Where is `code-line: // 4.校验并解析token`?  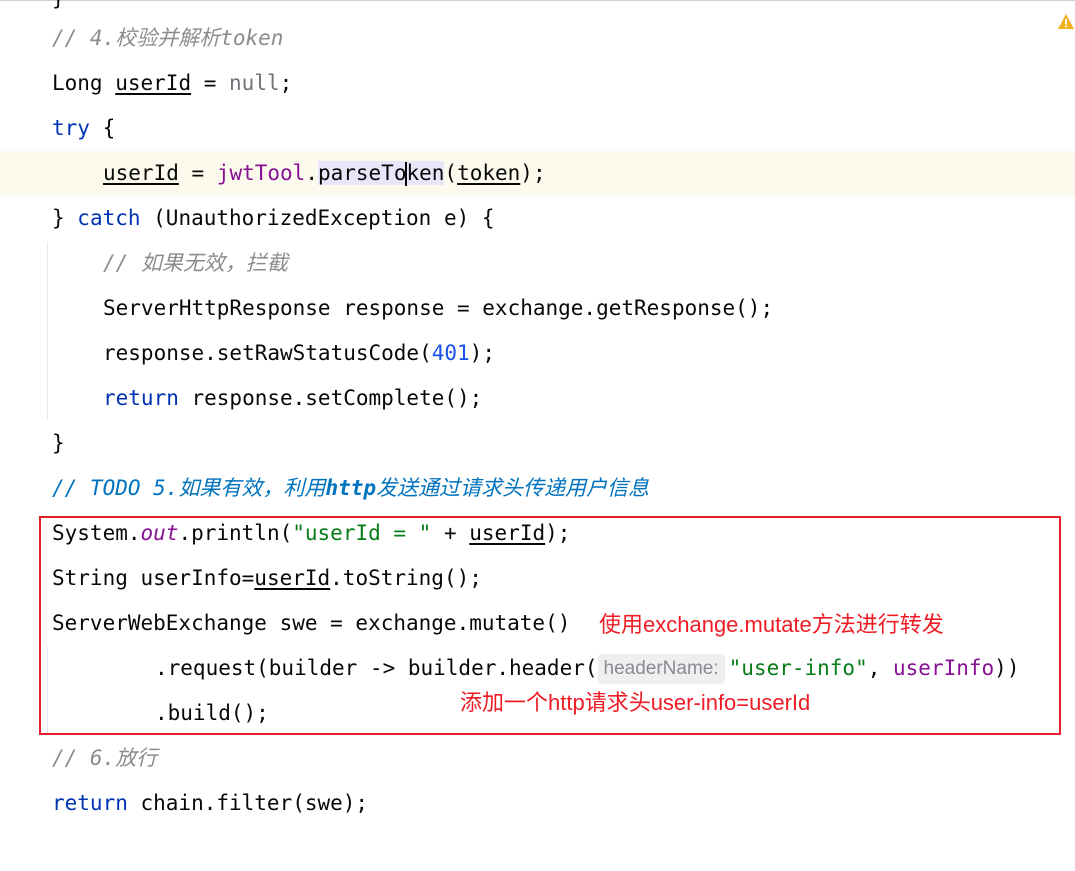 code-line: // 4.校验并解析token is located at coordinates (537, 38).